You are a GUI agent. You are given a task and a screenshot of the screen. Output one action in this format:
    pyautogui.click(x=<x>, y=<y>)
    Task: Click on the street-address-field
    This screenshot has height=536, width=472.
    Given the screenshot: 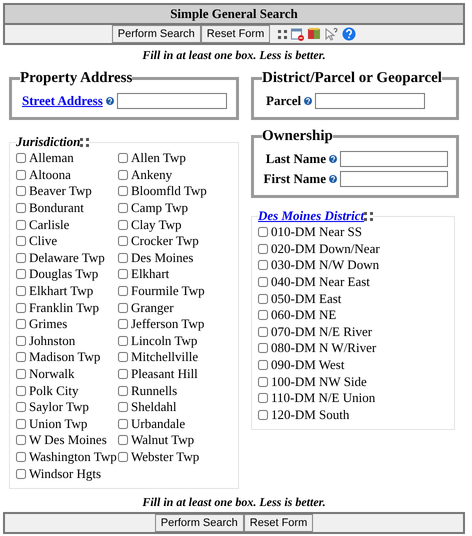 What is the action you would take?
    pyautogui.click(x=171, y=101)
    